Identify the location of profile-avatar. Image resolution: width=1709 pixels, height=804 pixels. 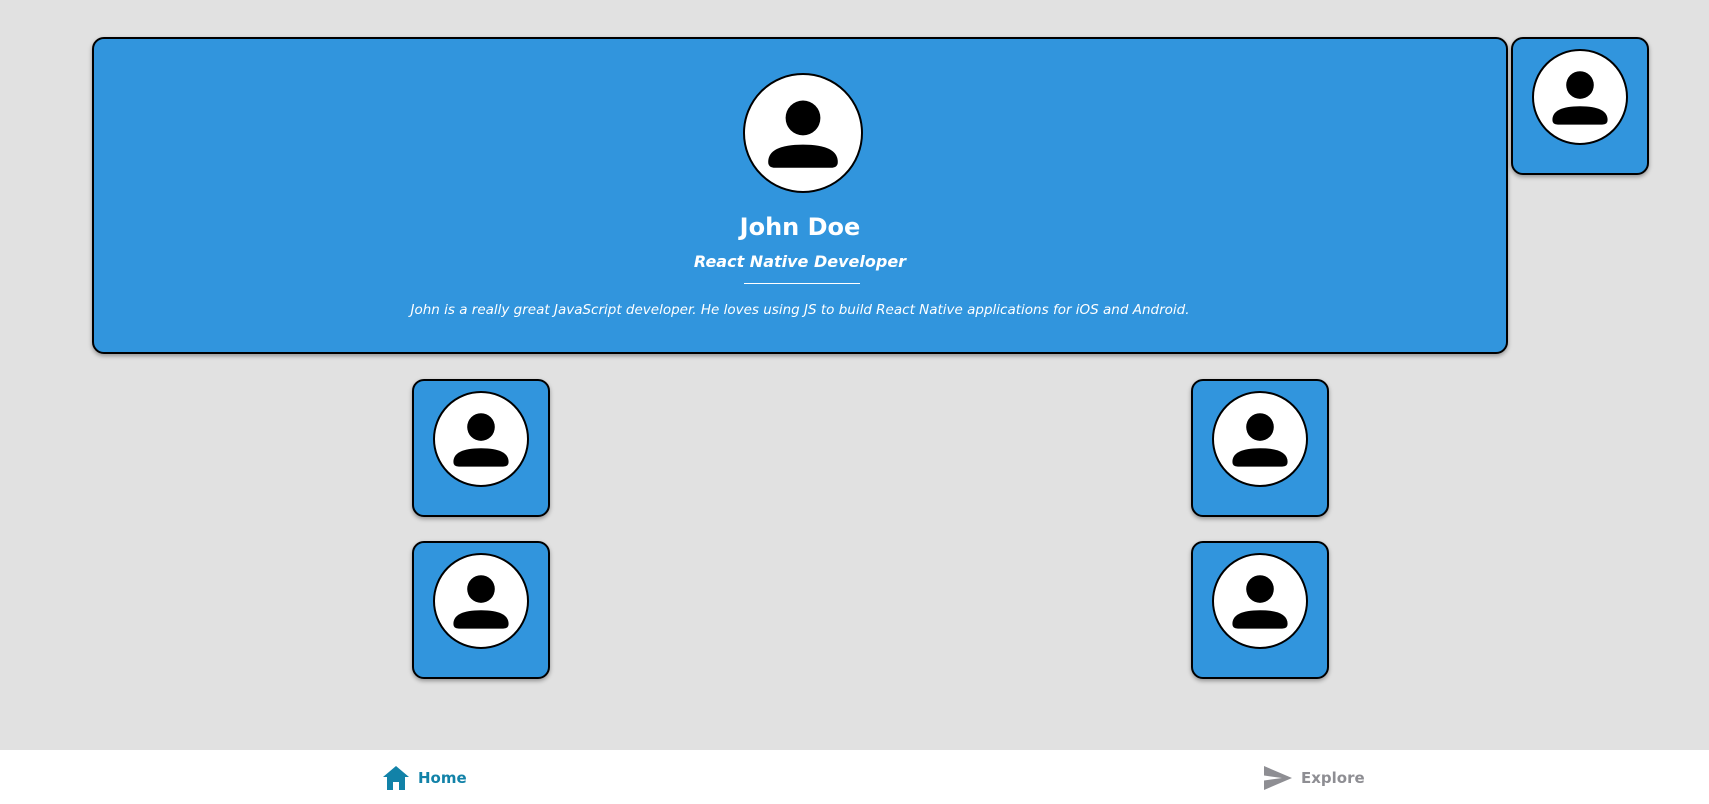
(803, 133).